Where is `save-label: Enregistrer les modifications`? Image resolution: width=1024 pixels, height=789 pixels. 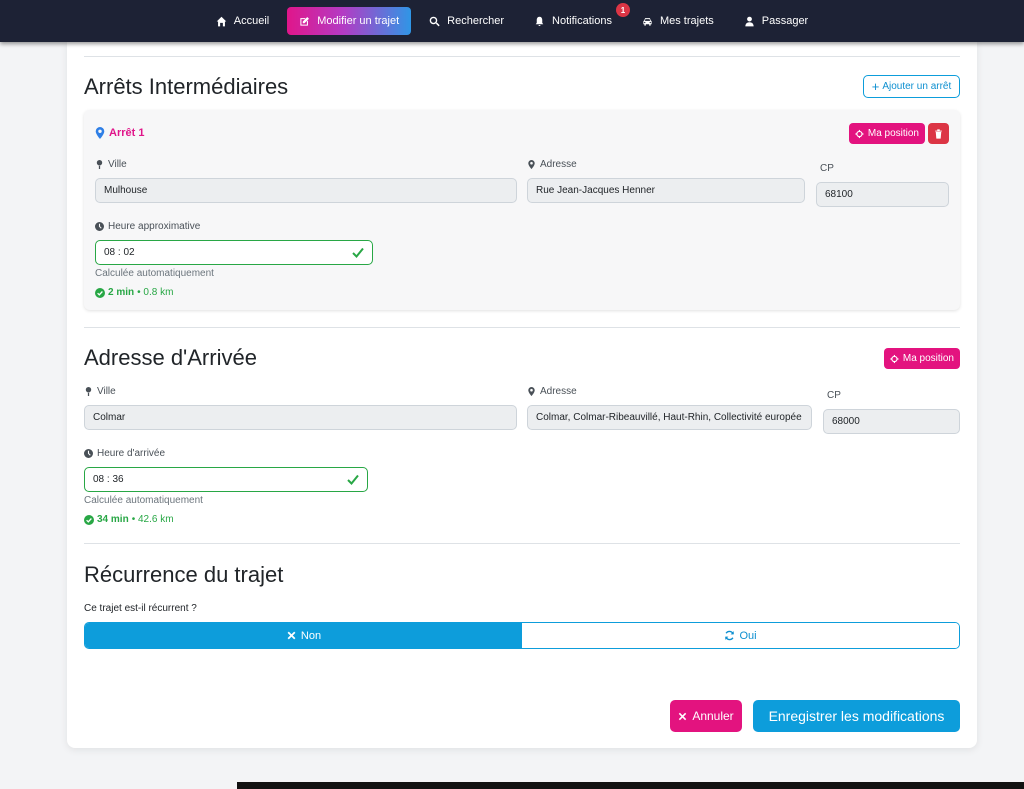 save-label: Enregistrer les modifications is located at coordinates (856, 716).